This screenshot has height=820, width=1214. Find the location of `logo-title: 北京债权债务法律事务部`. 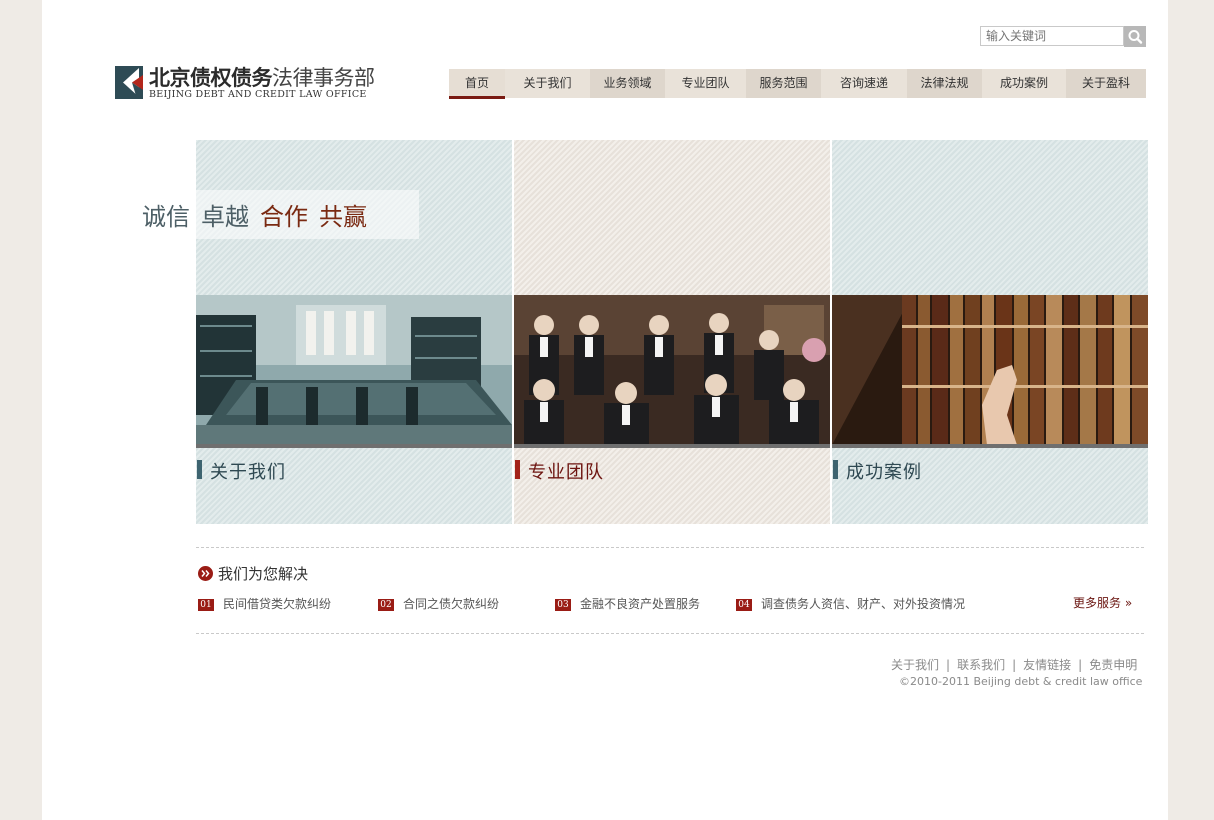

logo-title: 北京债权债务法律事务部 is located at coordinates (262, 77).